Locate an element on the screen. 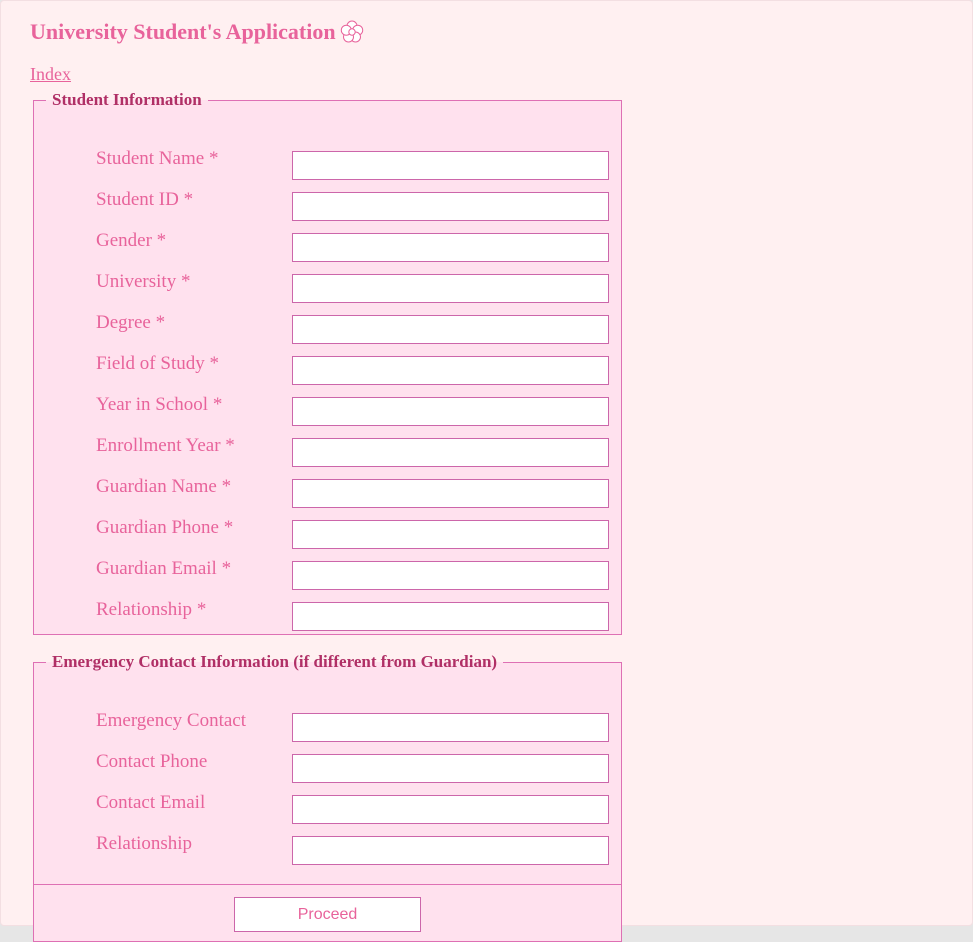 This screenshot has height=942, width=973. emergency-contact-phone-label: Contact Phone is located at coordinates (151, 762).